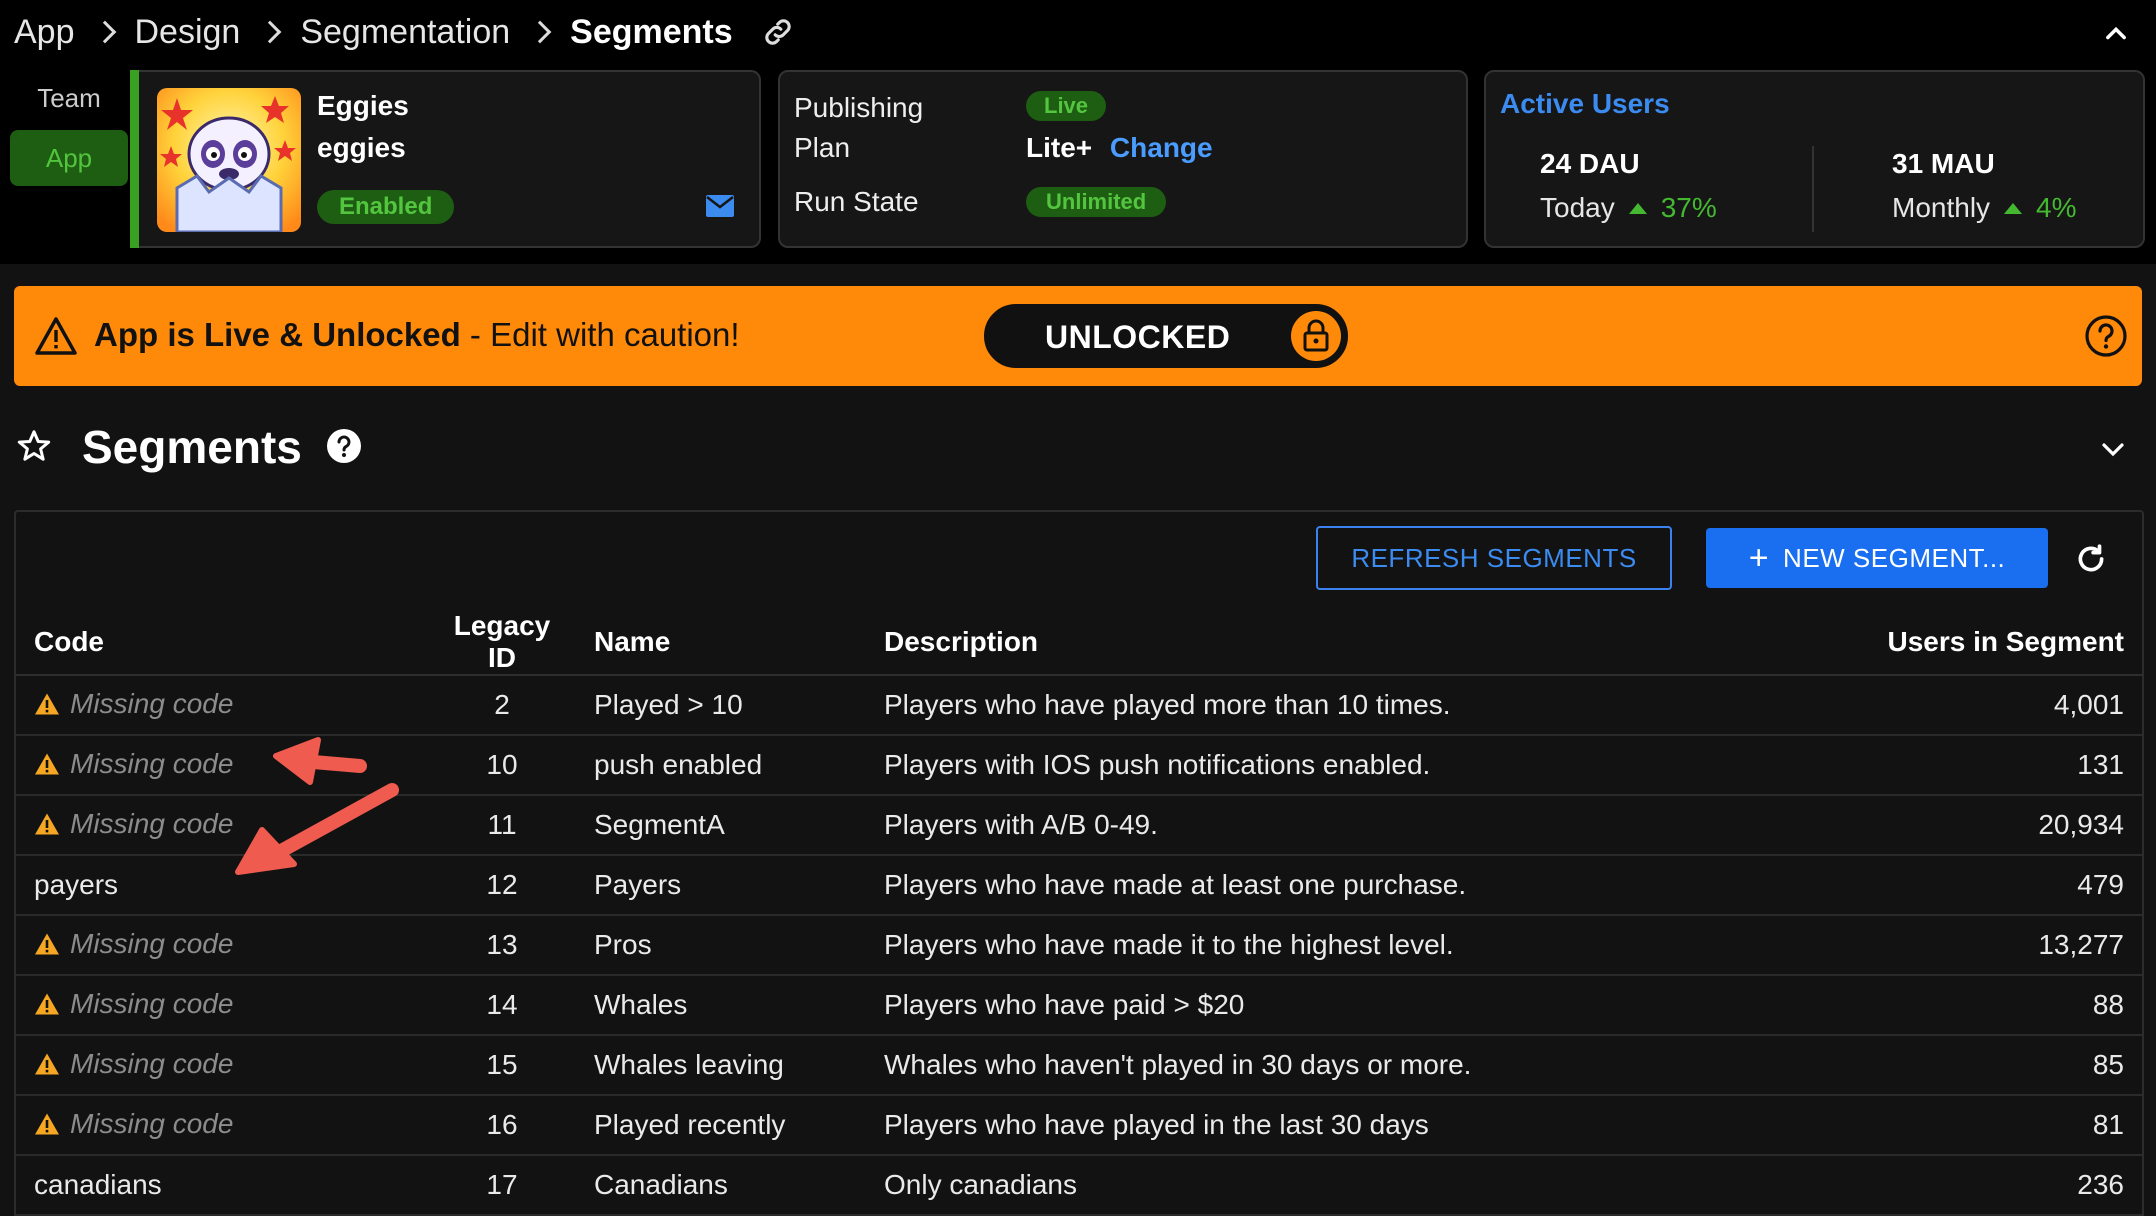 The width and height of the screenshot is (2156, 1216). Describe the element at coordinates (1161, 147) in the screenshot. I see `change-plan-link: Change` at that location.